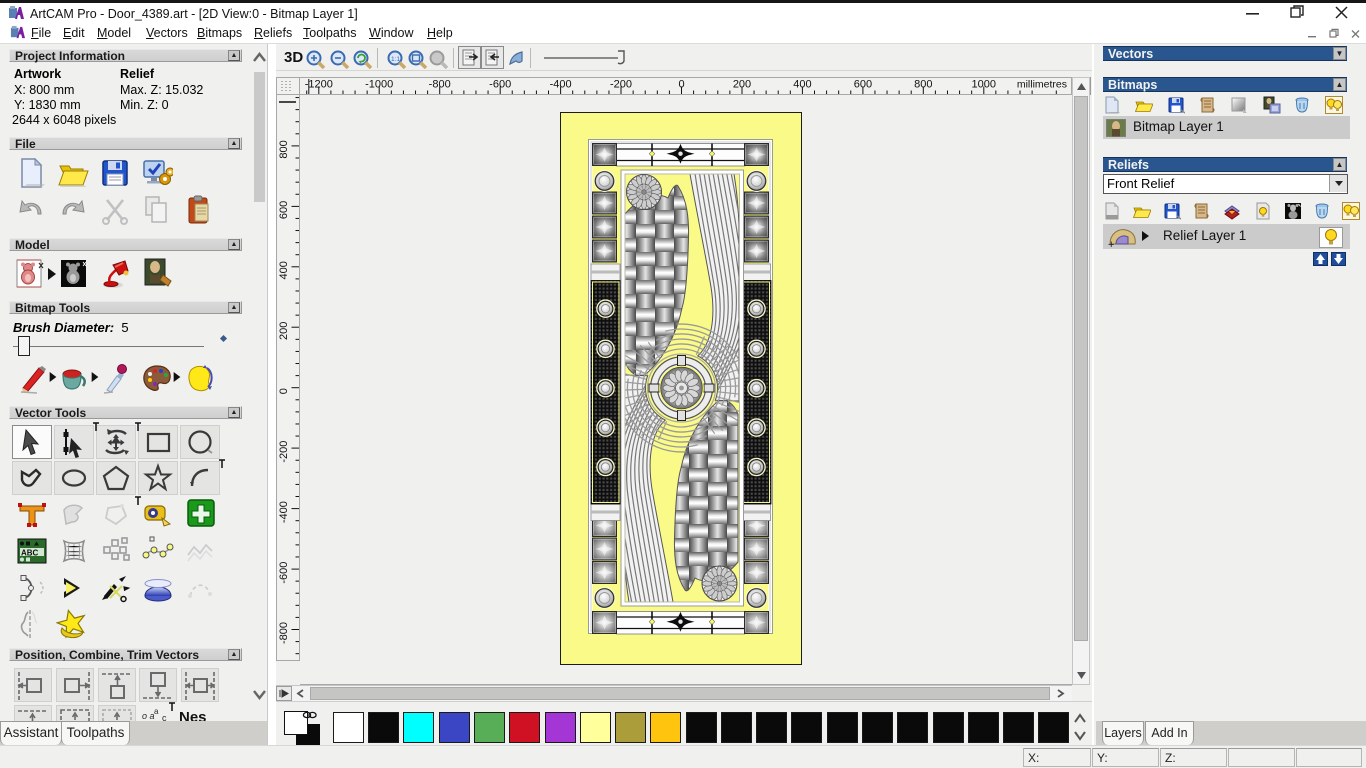 This screenshot has width=1366, height=768. Describe the element at coordinates (379, 85) in the screenshot. I see `svg-text: -1000` at that location.